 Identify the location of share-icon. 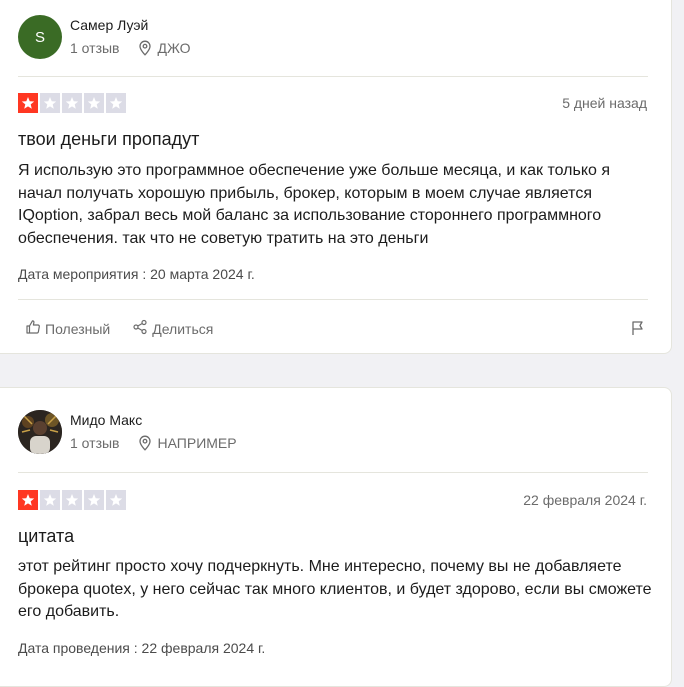
(140, 328).